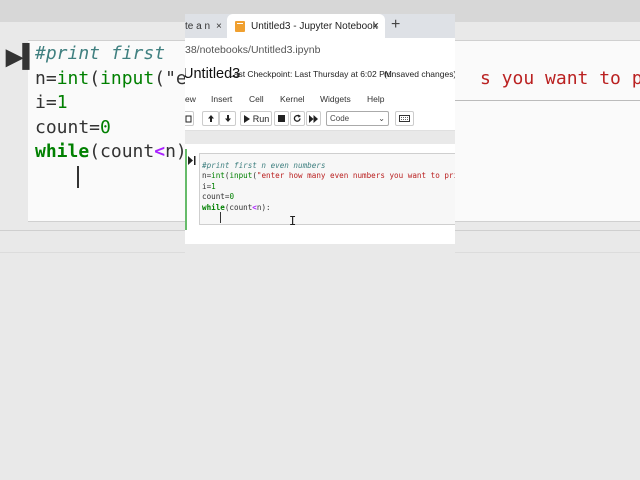 The width and height of the screenshot is (640, 480). Describe the element at coordinates (292, 99) in the screenshot. I see `menu-kernel: Kernel` at that location.